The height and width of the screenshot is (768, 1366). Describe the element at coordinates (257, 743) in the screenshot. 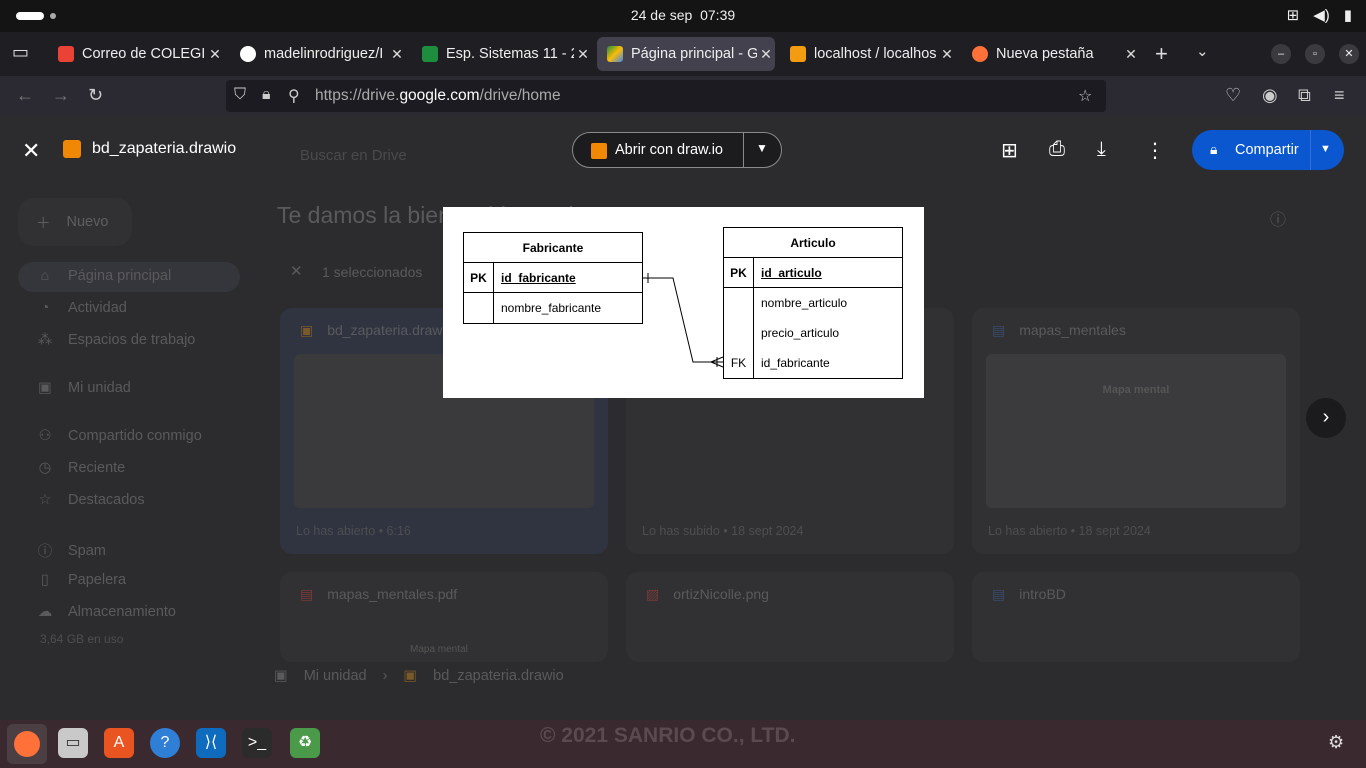

I see `terminal-dock-icon: >_` at that location.